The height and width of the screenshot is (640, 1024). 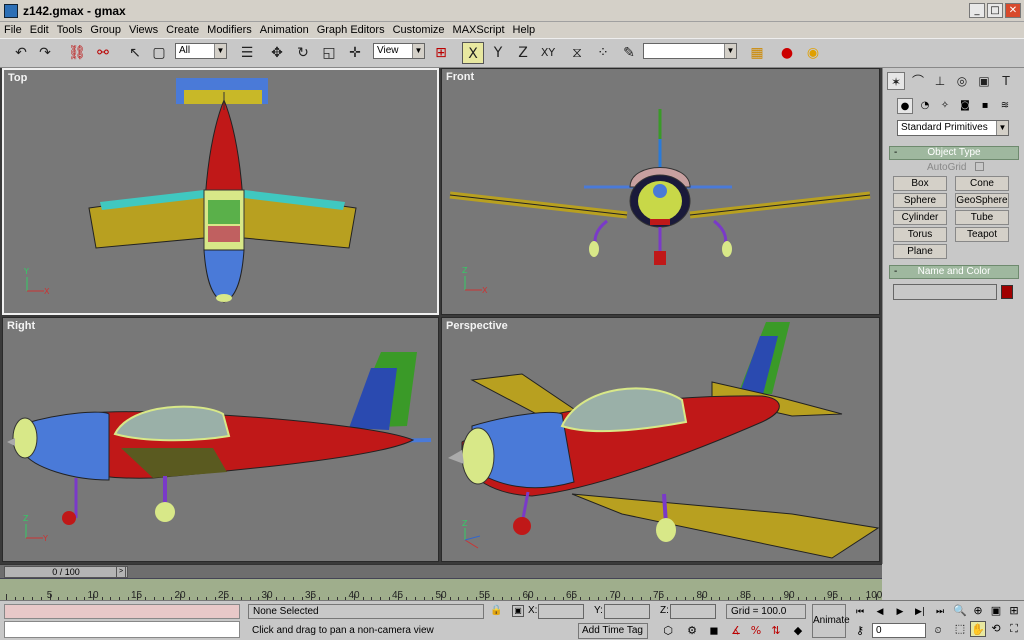 What do you see at coordinates (920, 200) in the screenshot?
I see `sphere-button: Sphere` at bounding box center [920, 200].